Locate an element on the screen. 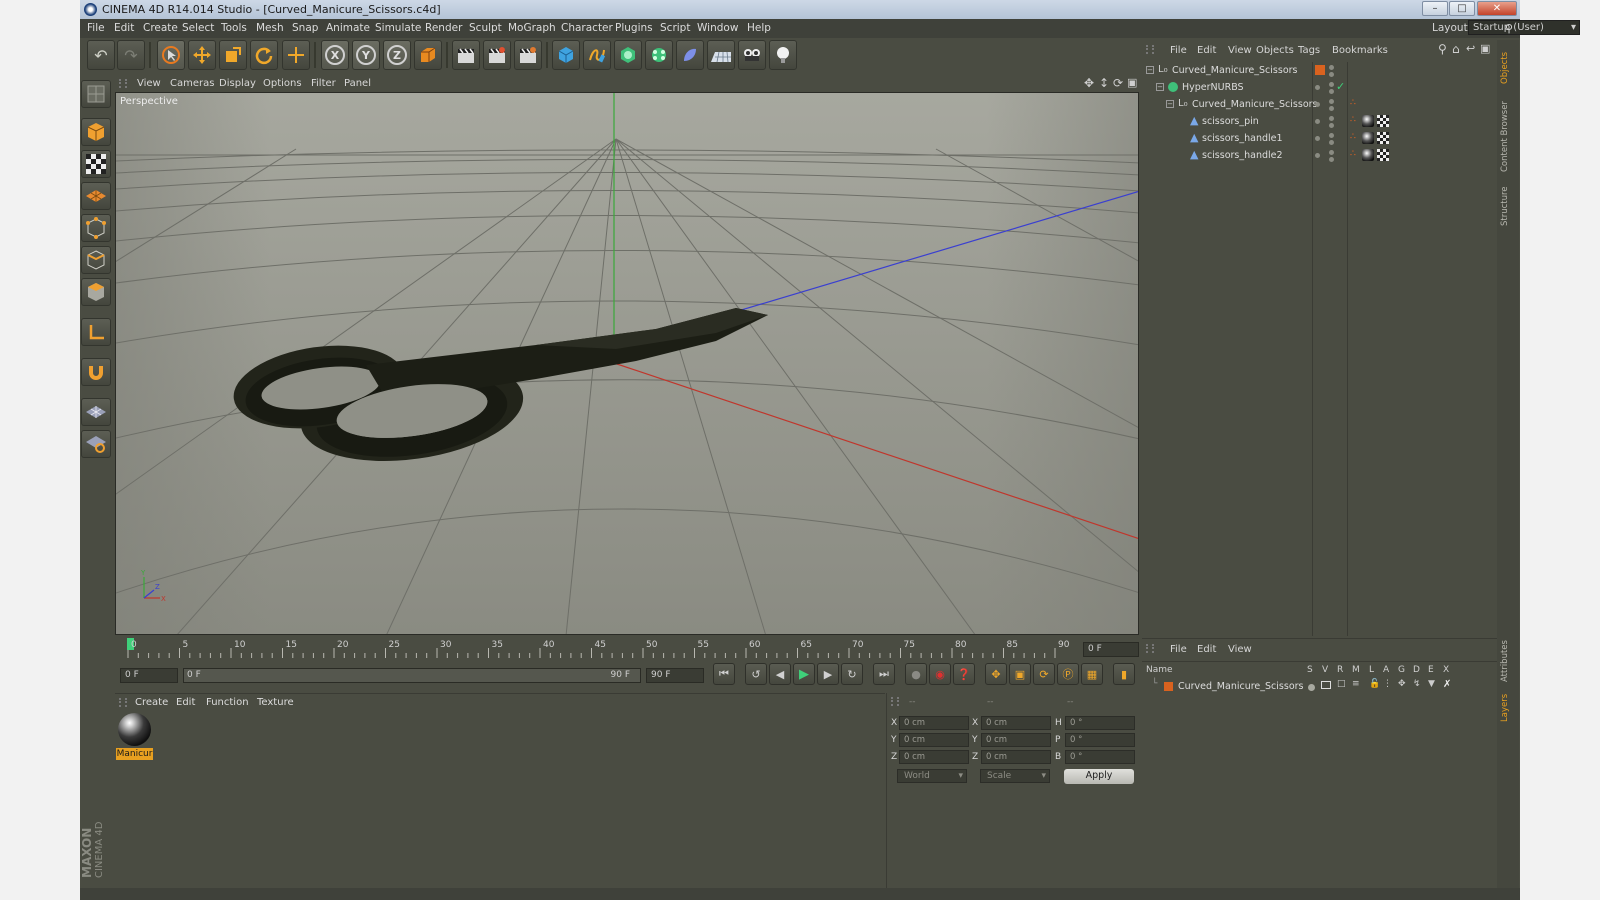 This screenshot has height=900, width=1600. pan-view-icon: ✥ is located at coordinates (1089, 83).